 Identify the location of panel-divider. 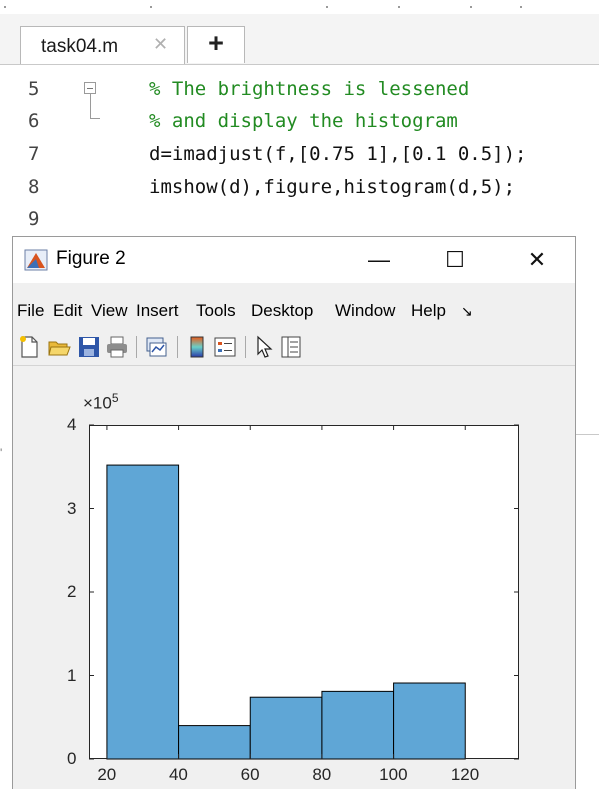
(585, 434).